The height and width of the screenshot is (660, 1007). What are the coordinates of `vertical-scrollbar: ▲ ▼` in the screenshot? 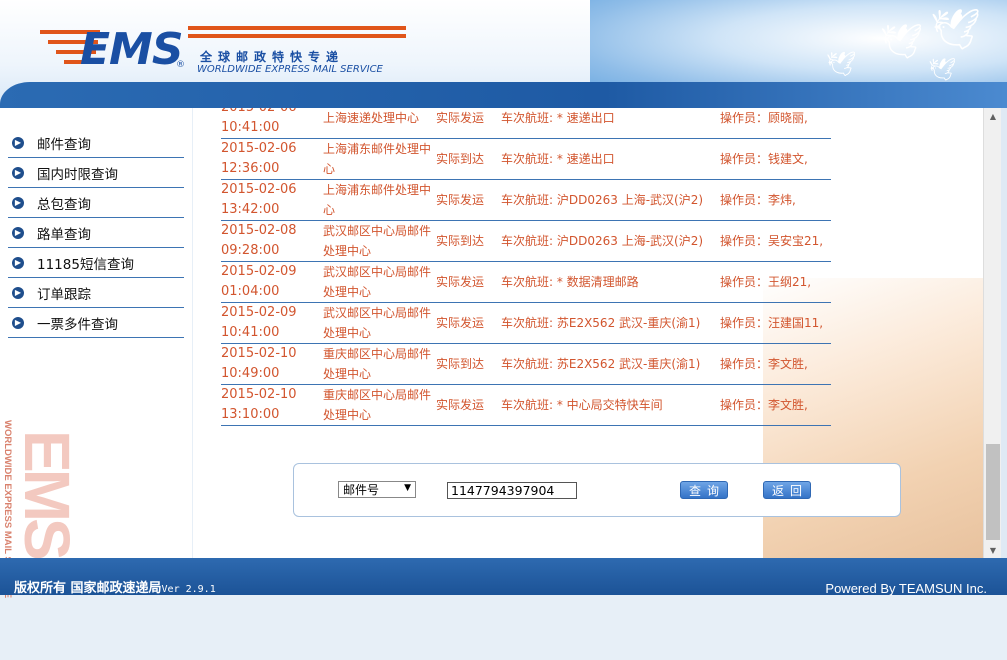 It's located at (992, 333).